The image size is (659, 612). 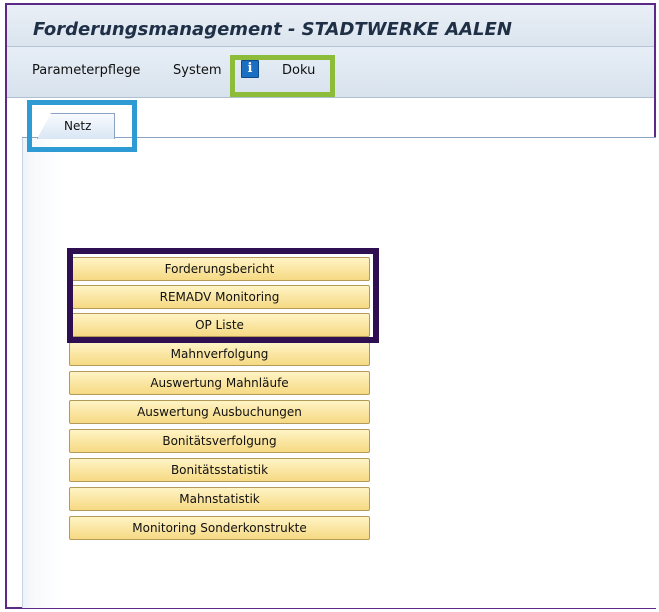 What do you see at coordinates (219, 470) in the screenshot?
I see `bonitaetsstatistik-button: Bonitätsstatistik` at bounding box center [219, 470].